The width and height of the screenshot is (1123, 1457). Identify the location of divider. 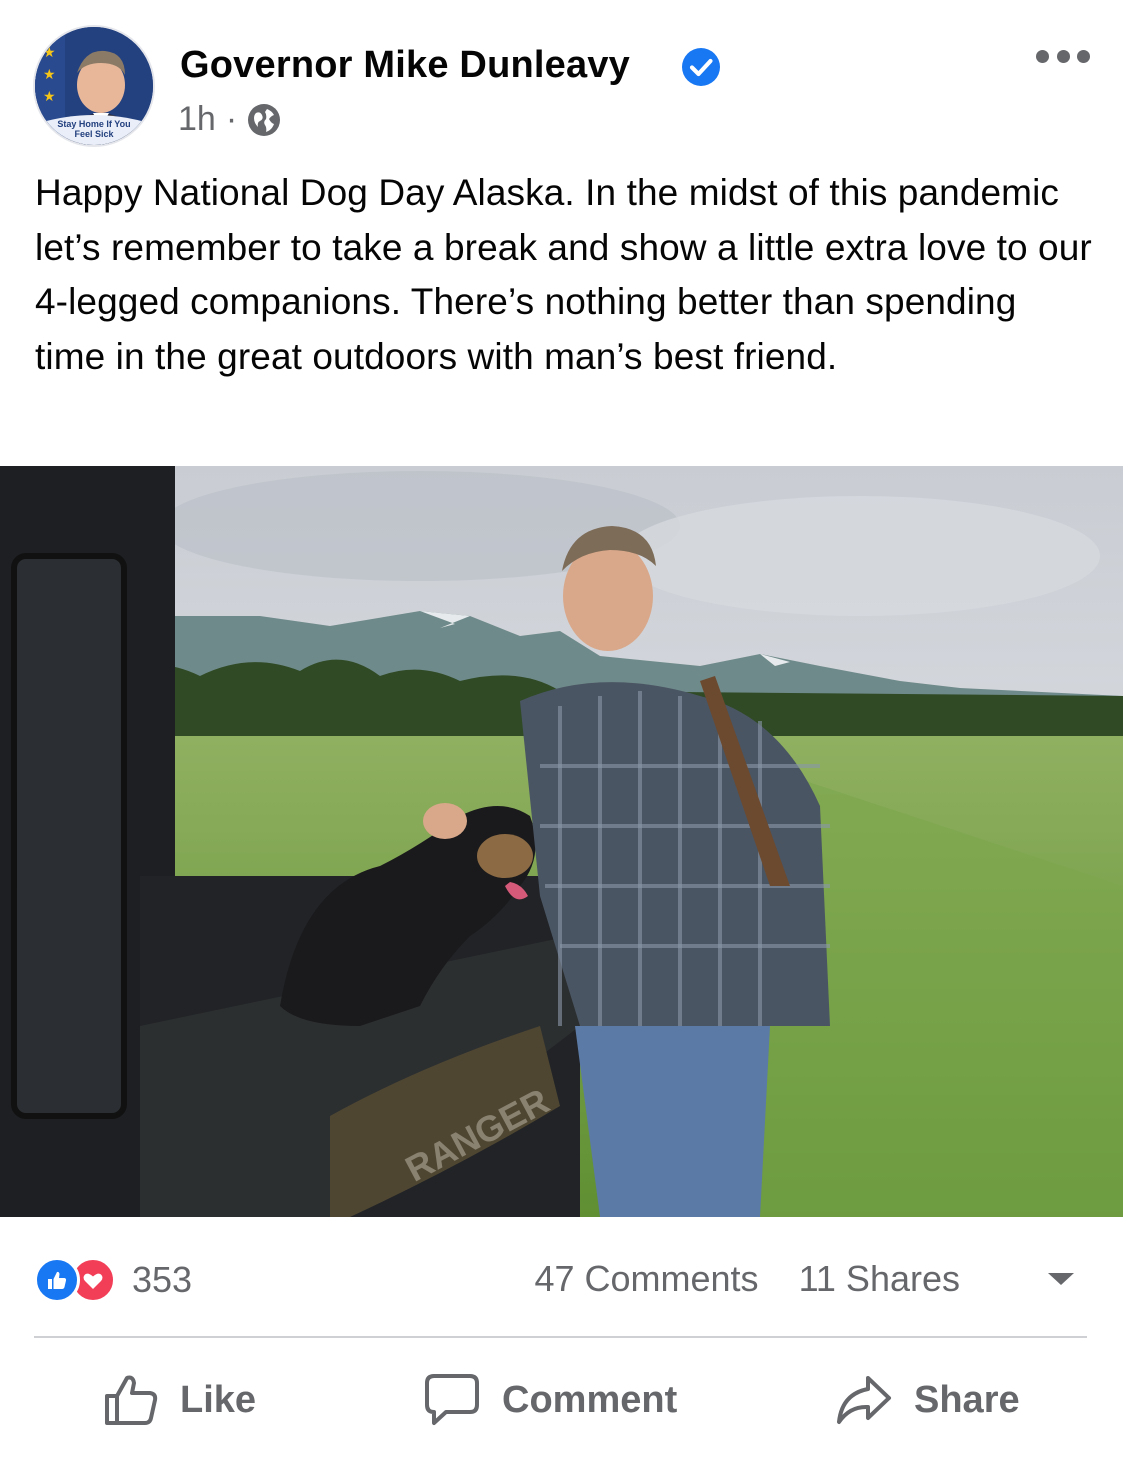
(560, 1337).